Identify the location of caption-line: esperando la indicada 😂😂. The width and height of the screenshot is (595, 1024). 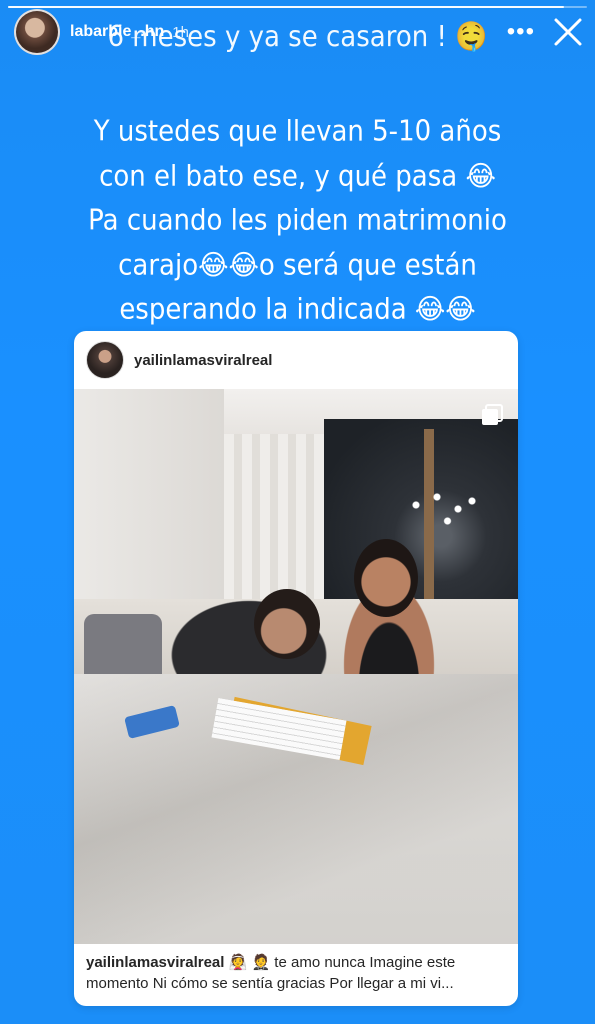
(297, 310).